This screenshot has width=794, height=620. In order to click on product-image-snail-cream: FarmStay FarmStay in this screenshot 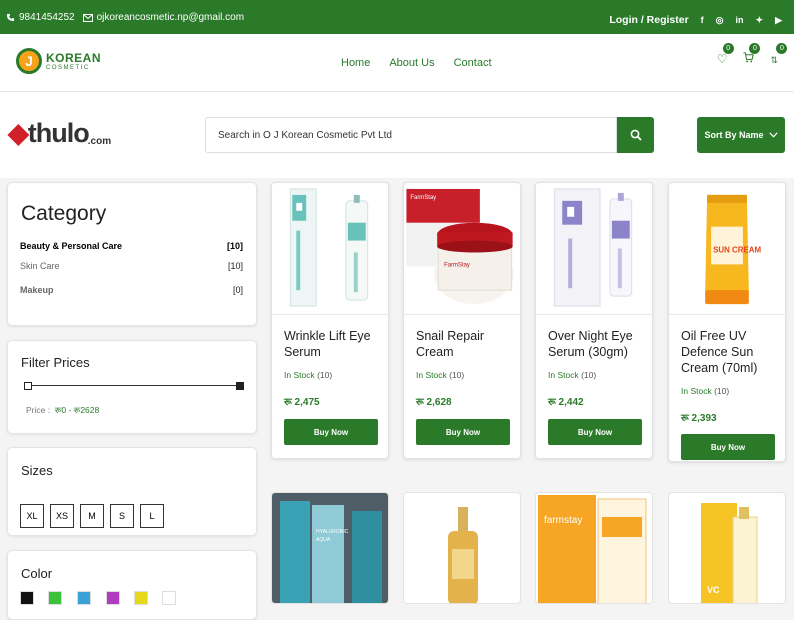, I will do `click(462, 249)`.